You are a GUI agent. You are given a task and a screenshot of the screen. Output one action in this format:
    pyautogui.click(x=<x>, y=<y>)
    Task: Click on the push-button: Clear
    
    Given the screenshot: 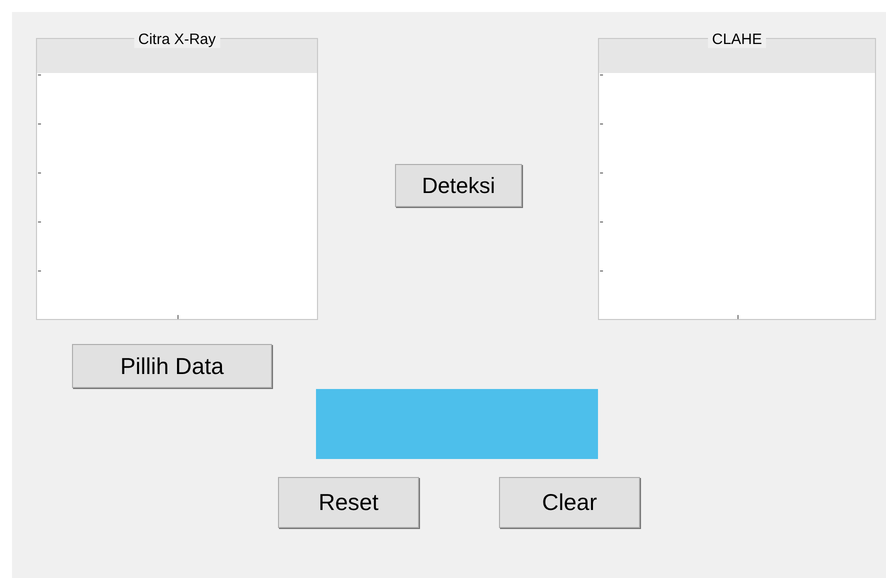 What is the action you would take?
    pyautogui.click(x=569, y=502)
    